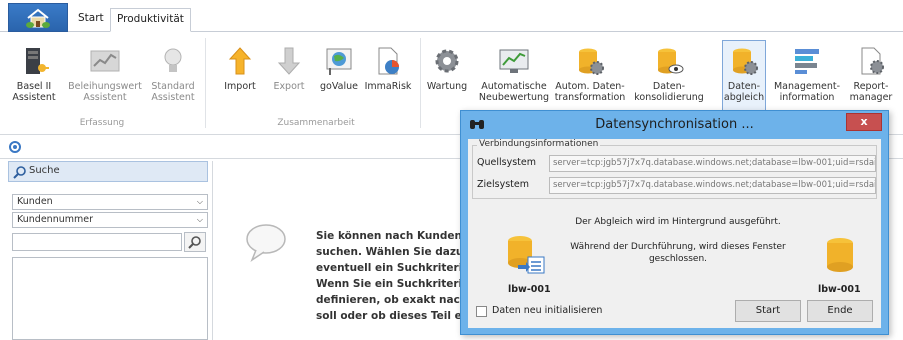  I want to click on search-field-value: Kundennummer, so click(55, 219).